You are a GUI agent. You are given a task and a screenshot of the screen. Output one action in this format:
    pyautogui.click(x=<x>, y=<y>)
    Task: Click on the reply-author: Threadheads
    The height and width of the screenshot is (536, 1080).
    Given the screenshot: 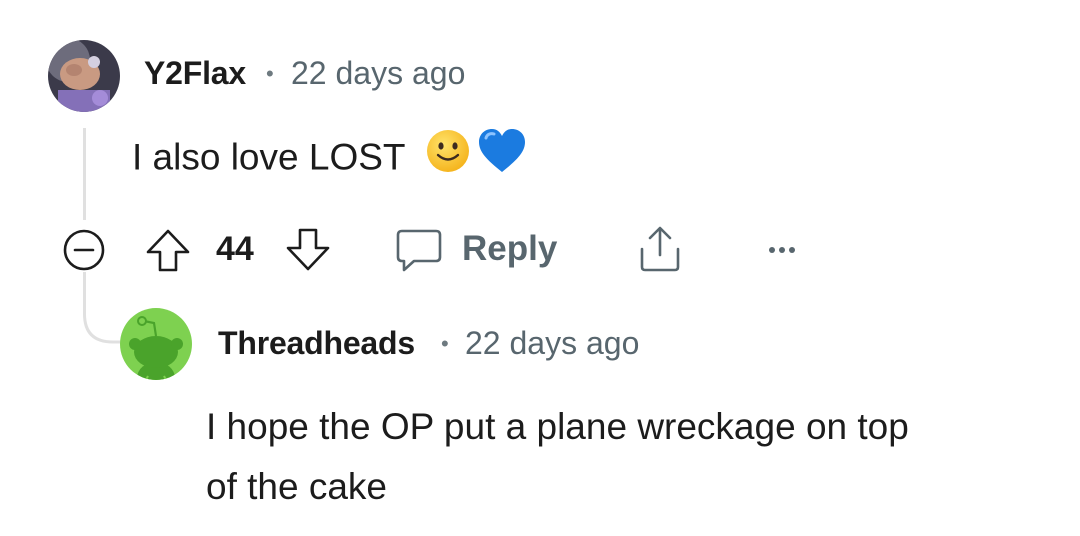 What is the action you would take?
    pyautogui.click(x=316, y=343)
    